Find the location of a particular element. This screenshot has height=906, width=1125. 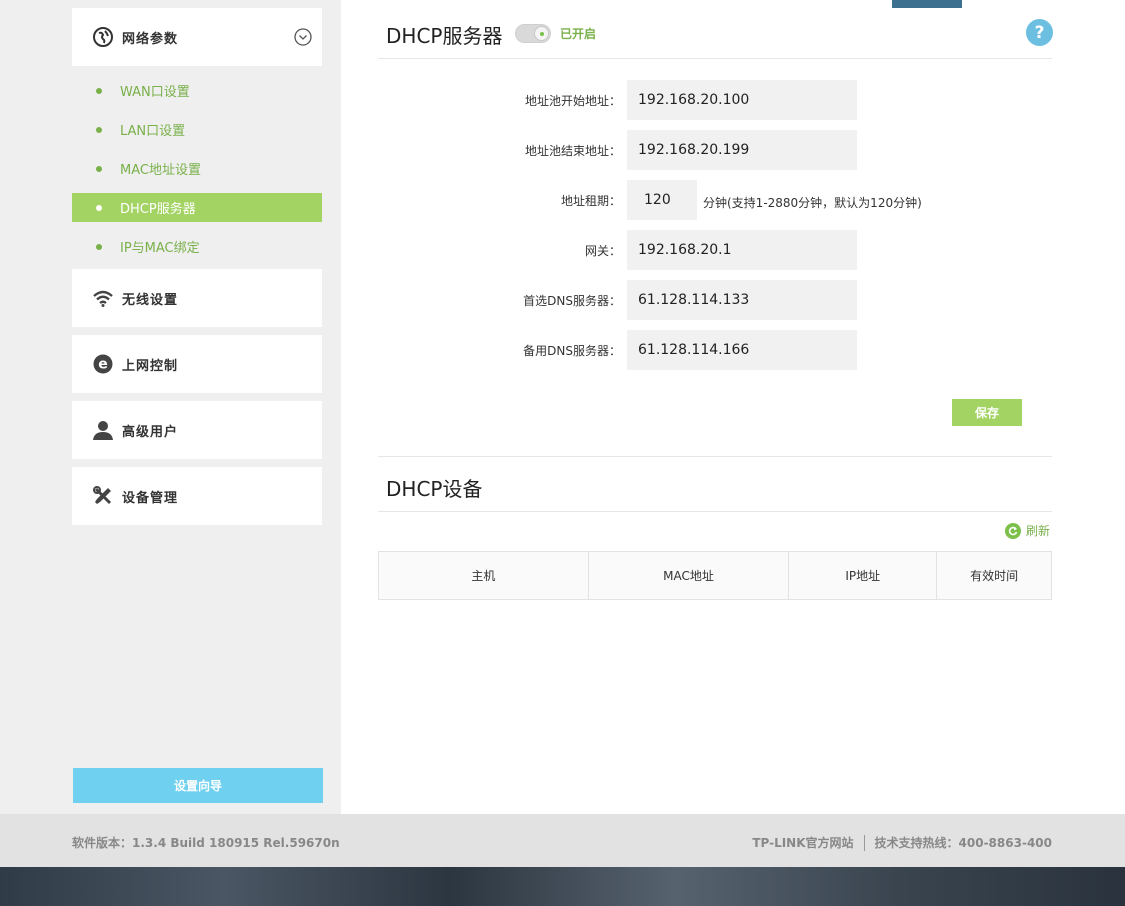

tools-icon is located at coordinates (103, 496).